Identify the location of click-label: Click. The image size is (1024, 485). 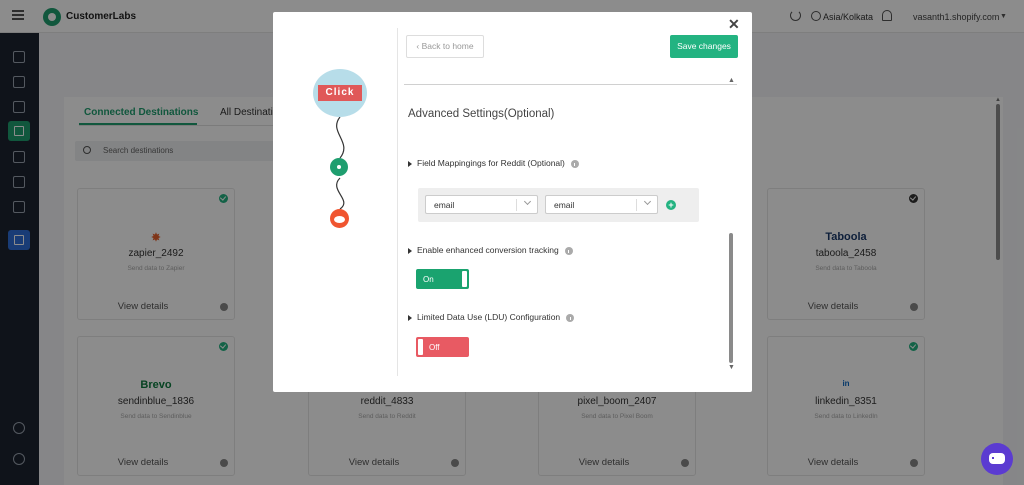
(340, 93).